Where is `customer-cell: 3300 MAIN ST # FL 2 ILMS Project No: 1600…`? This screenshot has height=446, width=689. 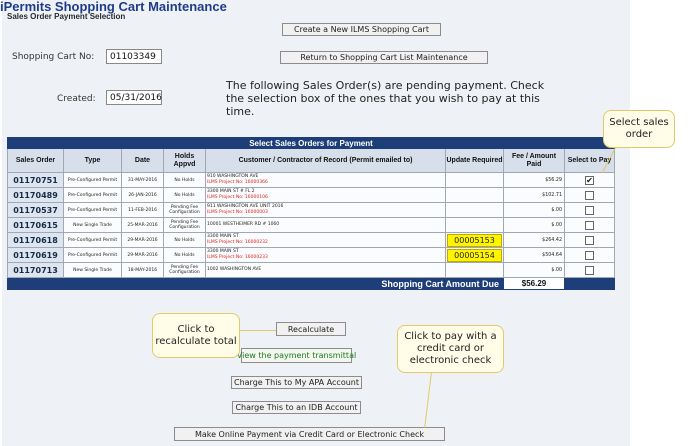
customer-cell: 3300 MAIN ST # FL 2 ILMS Project No: 1600… is located at coordinates (325, 195).